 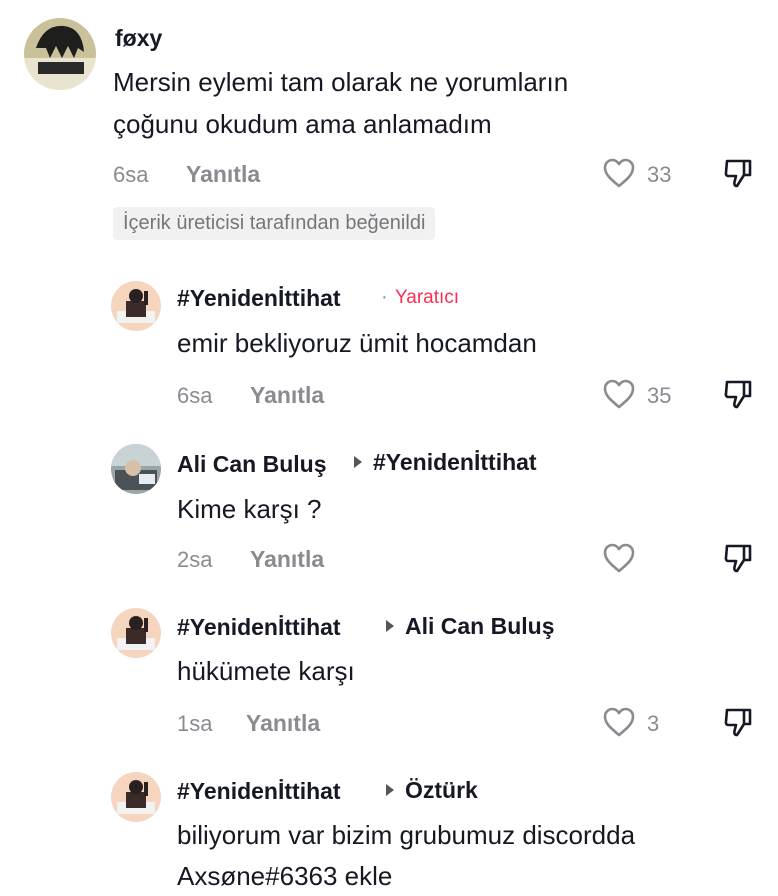 I want to click on replied-to-username: Ali Can Buluş, so click(x=480, y=626).